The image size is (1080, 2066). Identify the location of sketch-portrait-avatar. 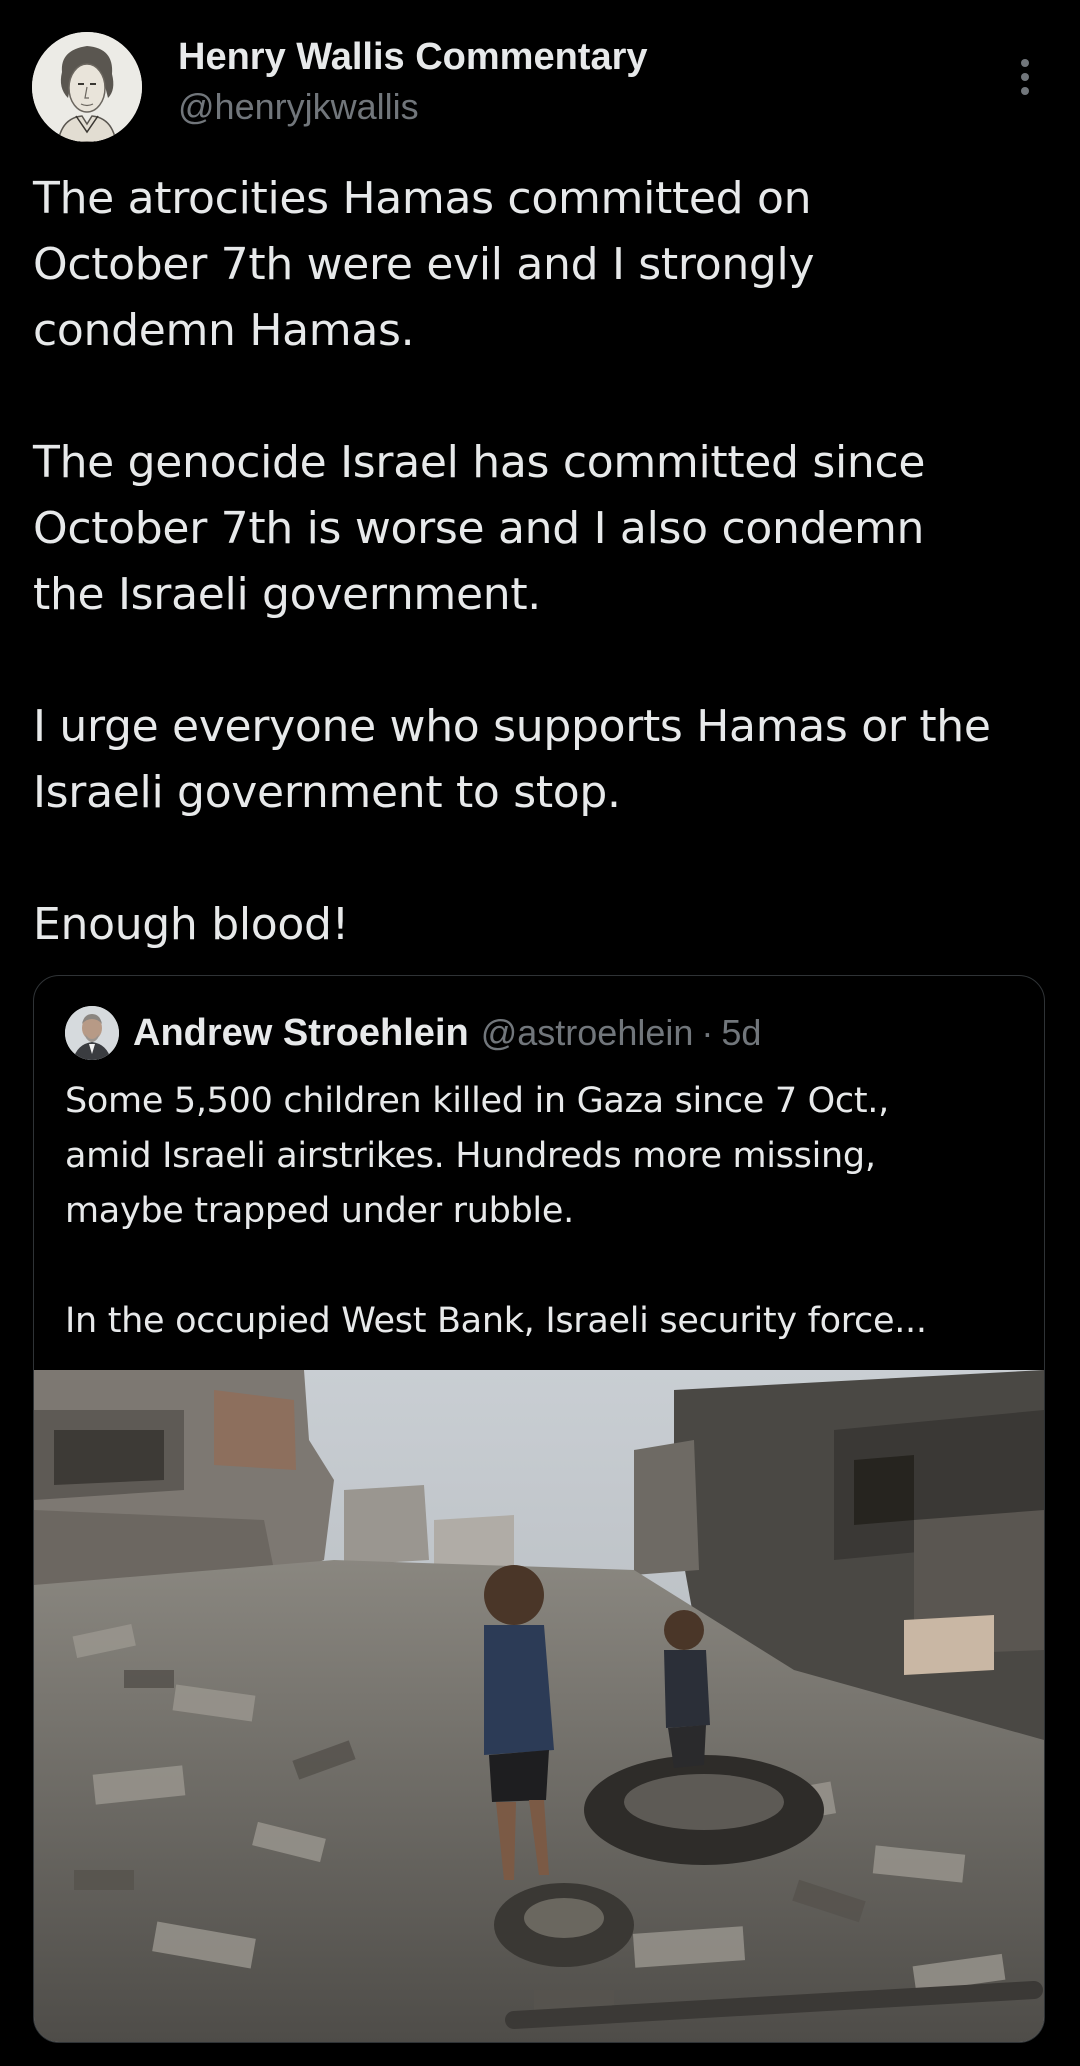
(87, 87).